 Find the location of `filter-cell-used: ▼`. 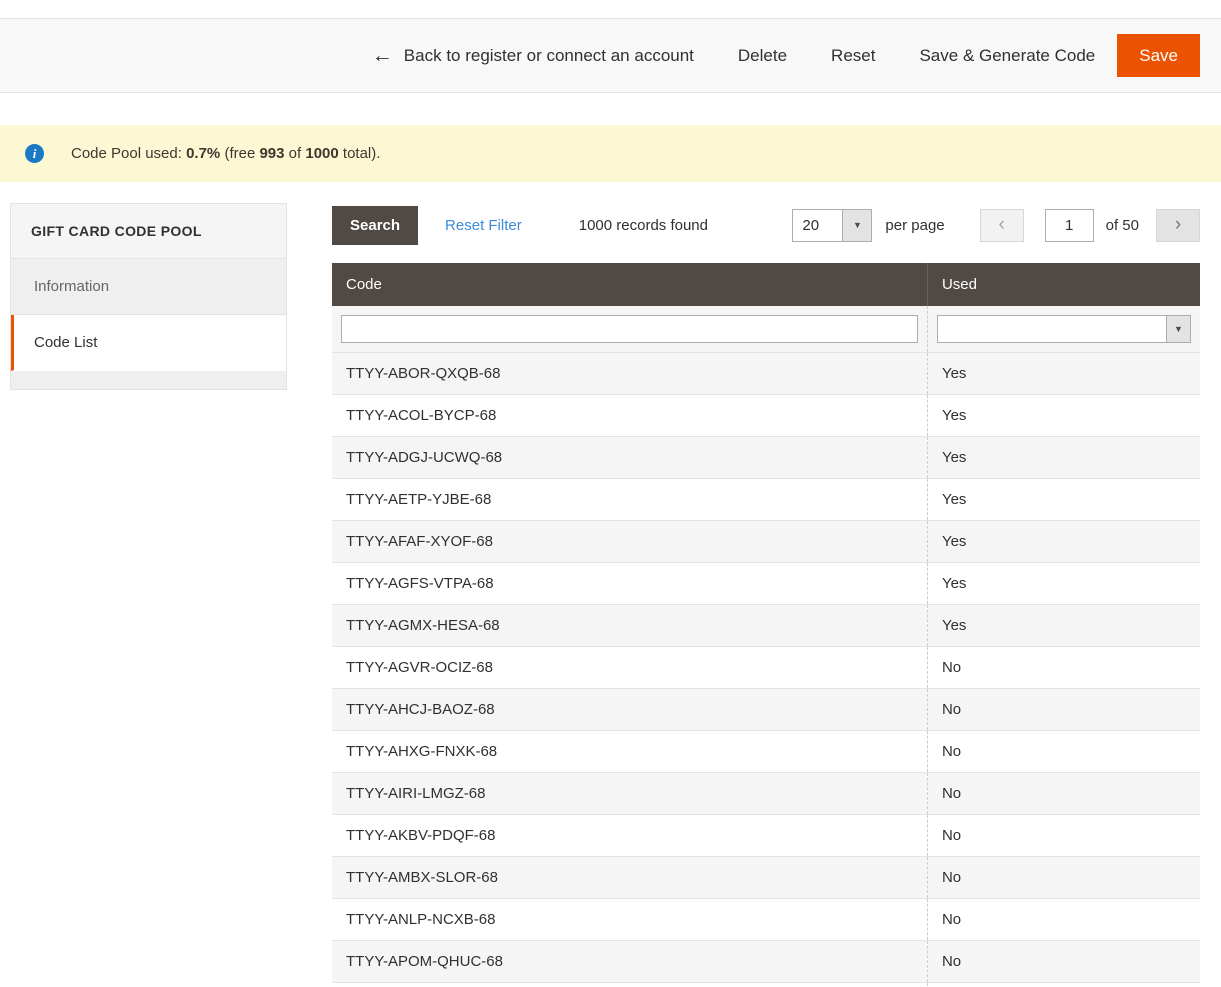

filter-cell-used: ▼ is located at coordinates (1063, 329).